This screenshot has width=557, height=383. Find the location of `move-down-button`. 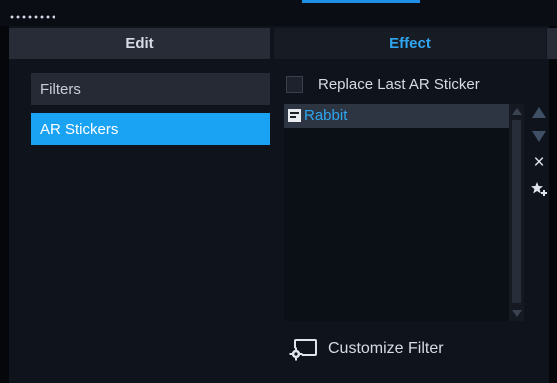

move-down-button is located at coordinates (539, 136).